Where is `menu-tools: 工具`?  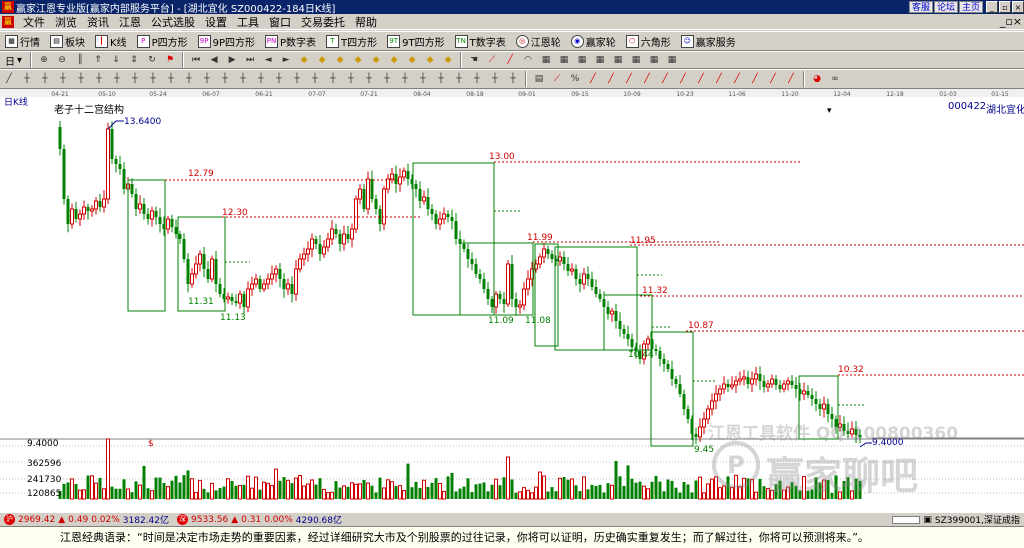 menu-tools: 工具 is located at coordinates (248, 22).